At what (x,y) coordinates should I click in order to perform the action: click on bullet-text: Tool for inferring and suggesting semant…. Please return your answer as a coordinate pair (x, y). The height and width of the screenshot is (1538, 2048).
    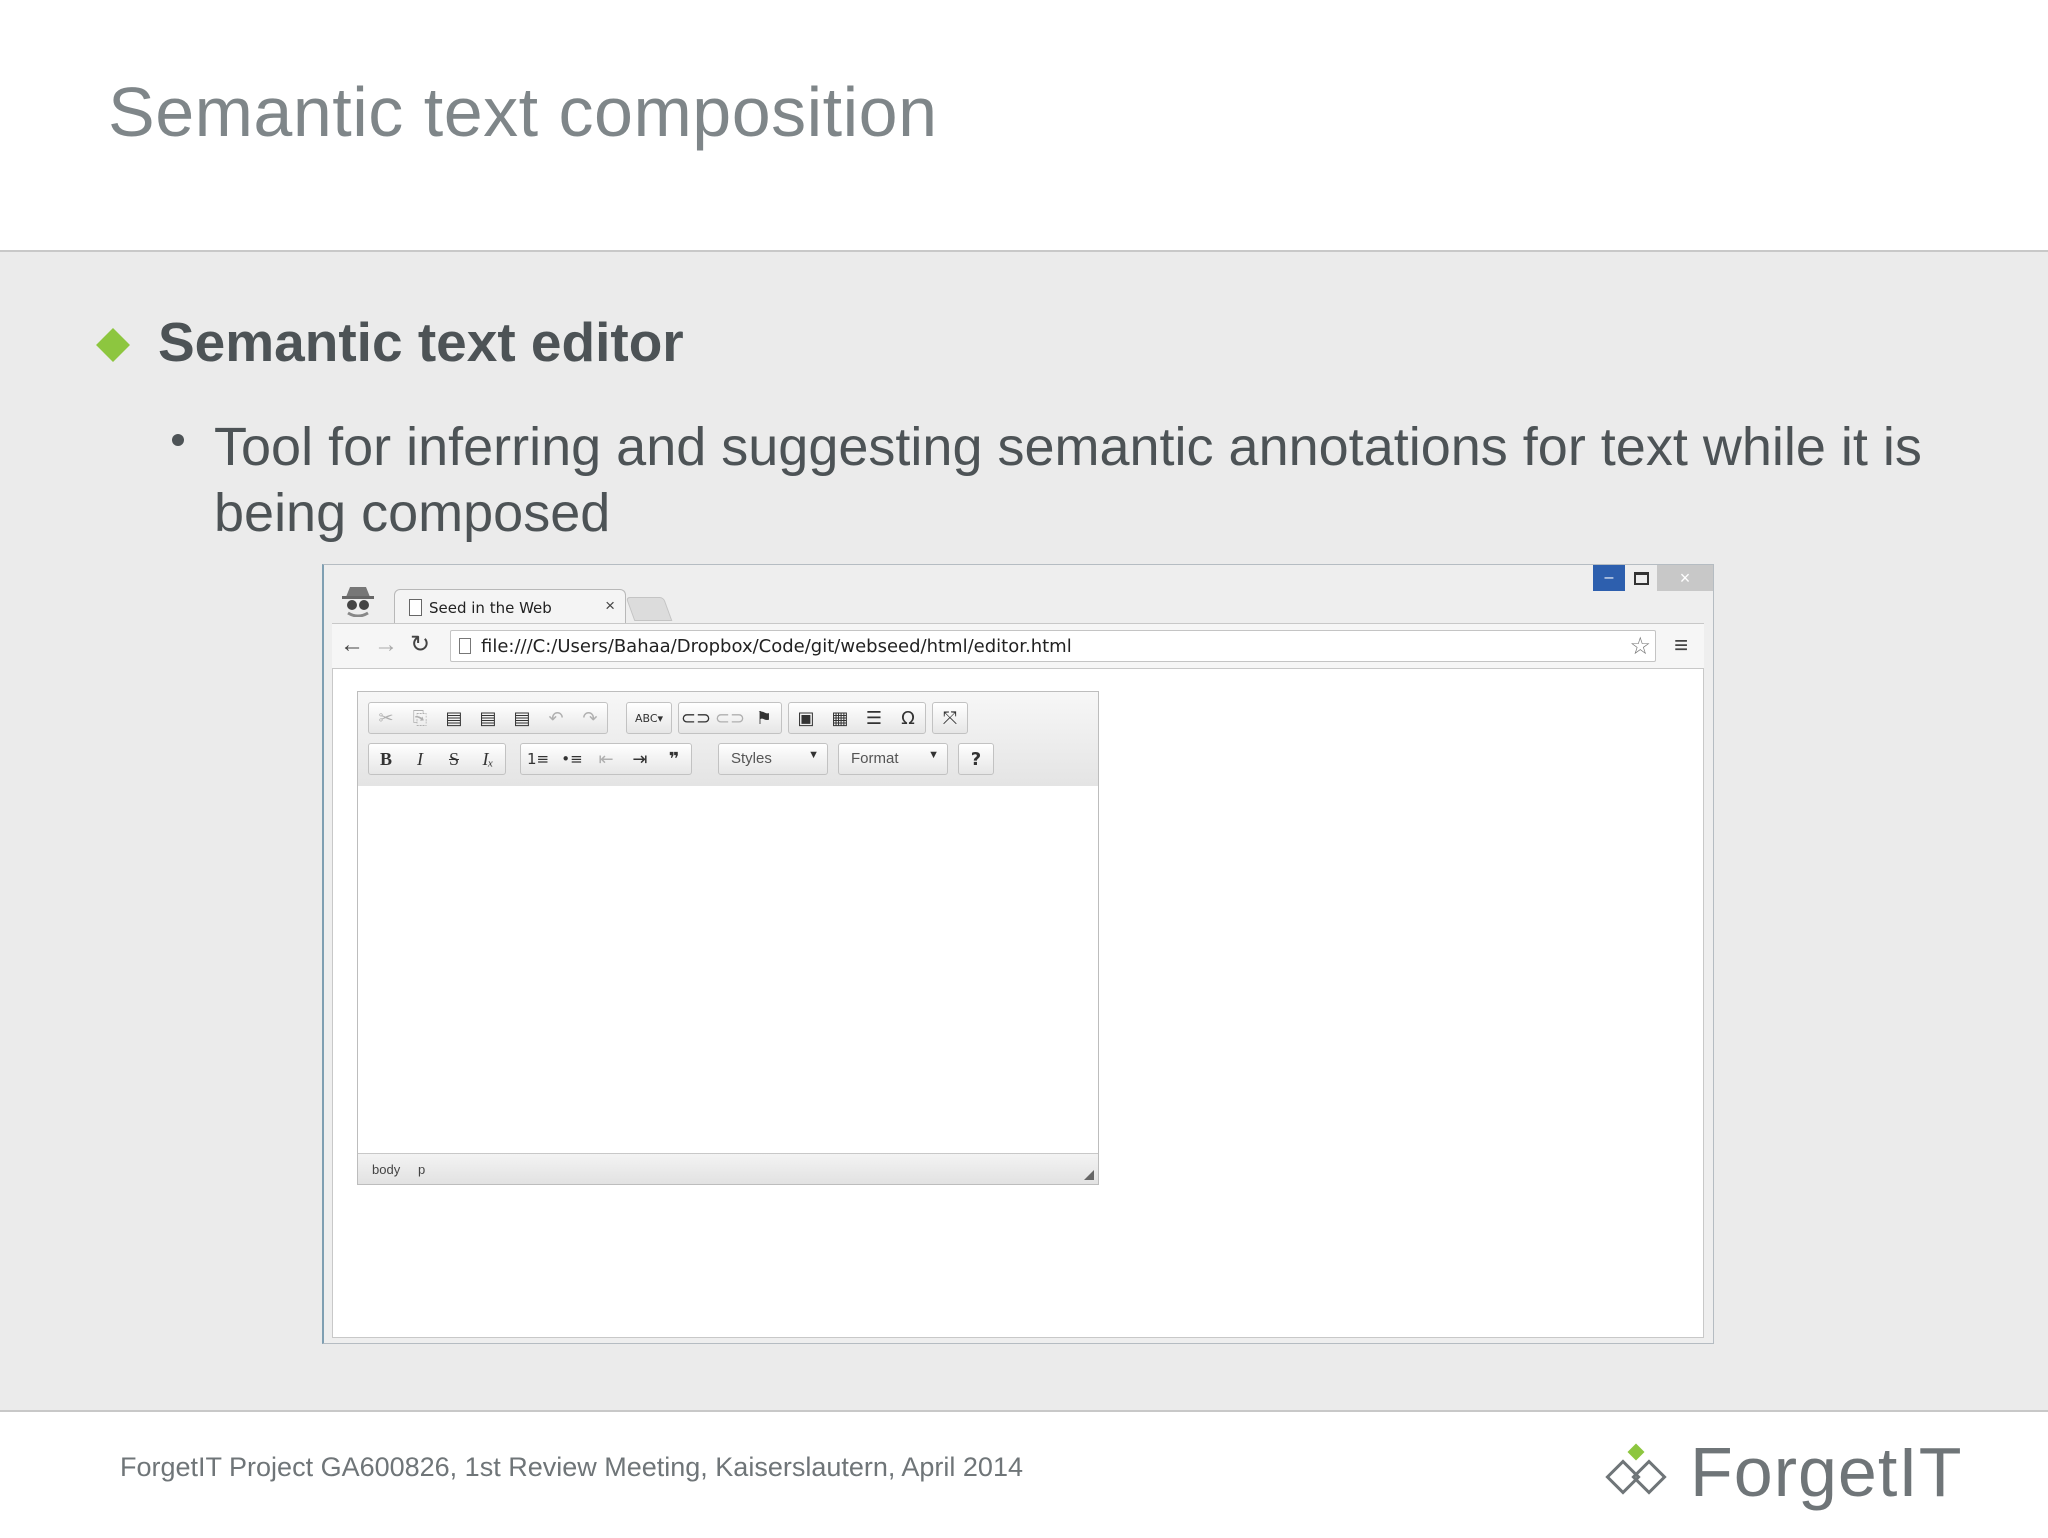
    Looking at the image, I should click on (1068, 480).